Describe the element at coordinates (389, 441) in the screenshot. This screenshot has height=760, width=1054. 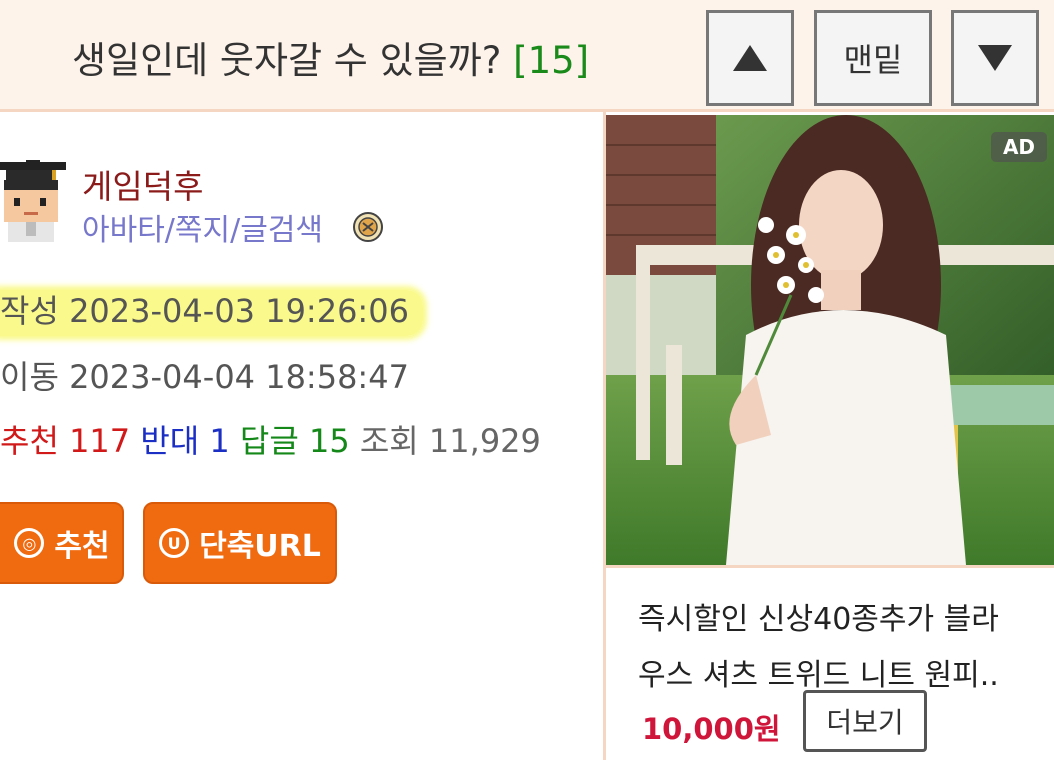
I see `views-label: 조회` at that location.